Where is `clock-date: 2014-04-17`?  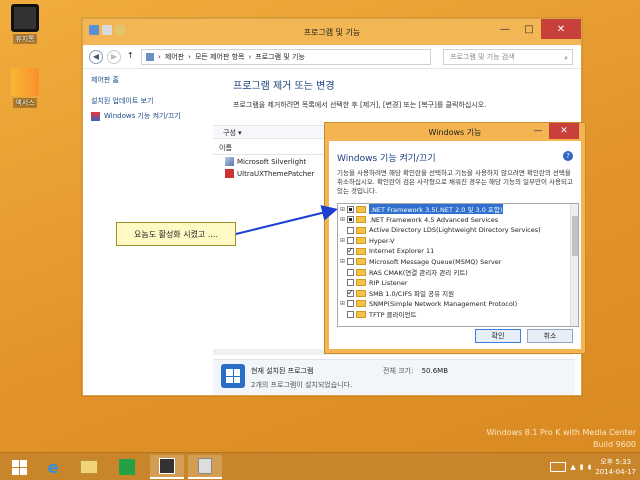
clock-date: 2014-04-17 is located at coordinates (615, 472).